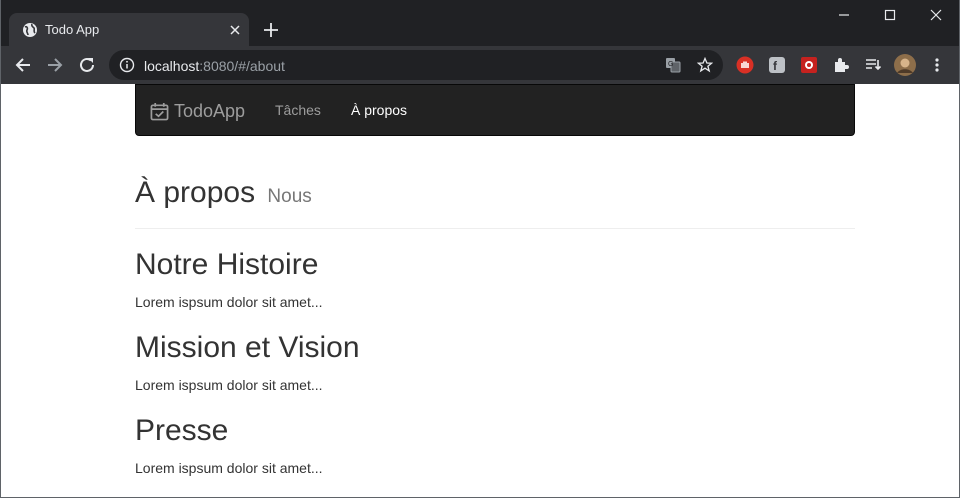 This screenshot has width=960, height=498. I want to click on avatar, so click(905, 65).